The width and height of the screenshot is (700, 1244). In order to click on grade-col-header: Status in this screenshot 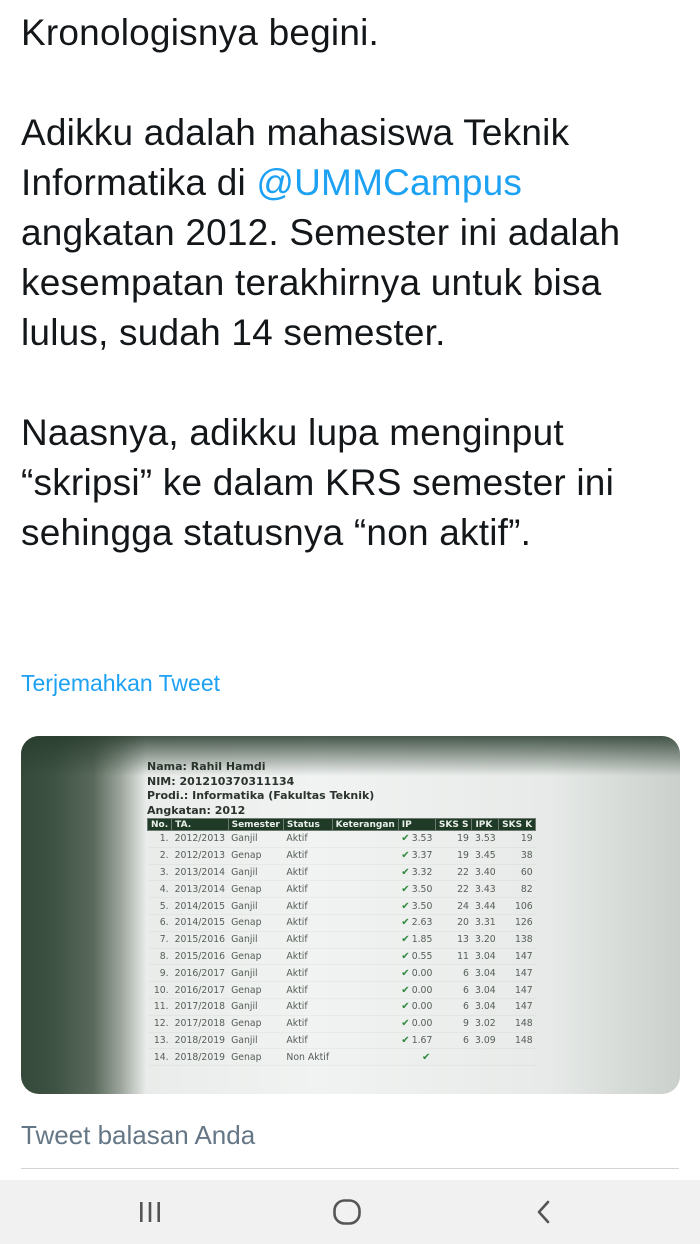, I will do `click(307, 824)`.